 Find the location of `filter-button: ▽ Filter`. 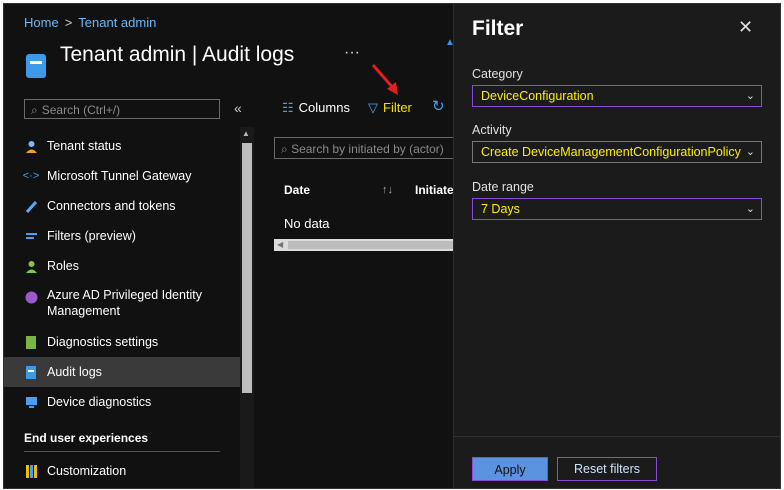

filter-button: ▽ Filter is located at coordinates (390, 108).